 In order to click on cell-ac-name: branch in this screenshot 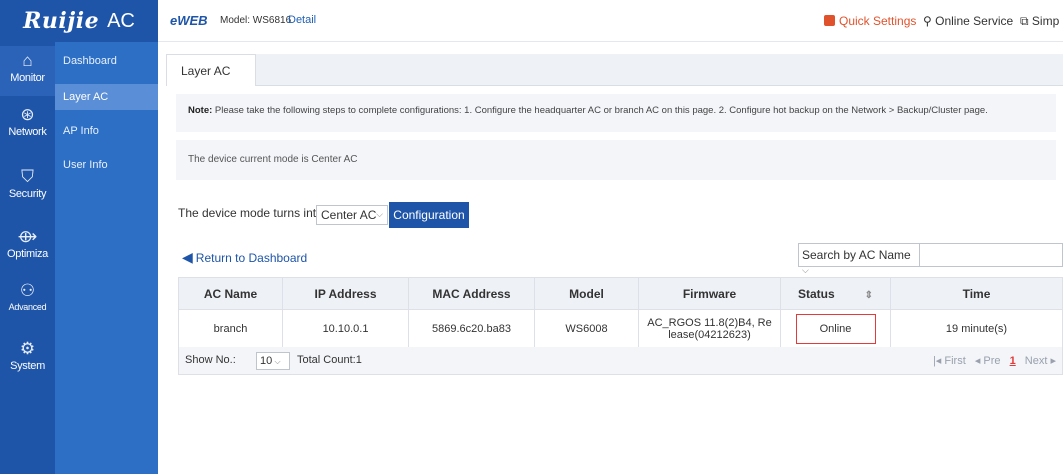, I will do `click(230, 328)`.